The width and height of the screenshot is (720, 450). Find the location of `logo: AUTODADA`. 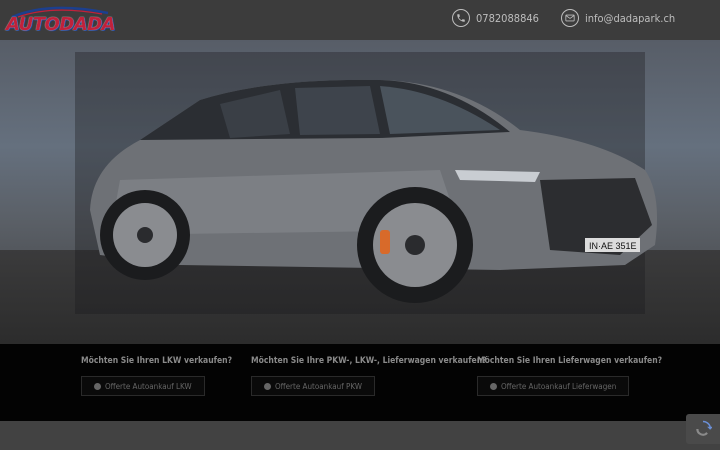

logo: AUTODADA is located at coordinates (61, 21).